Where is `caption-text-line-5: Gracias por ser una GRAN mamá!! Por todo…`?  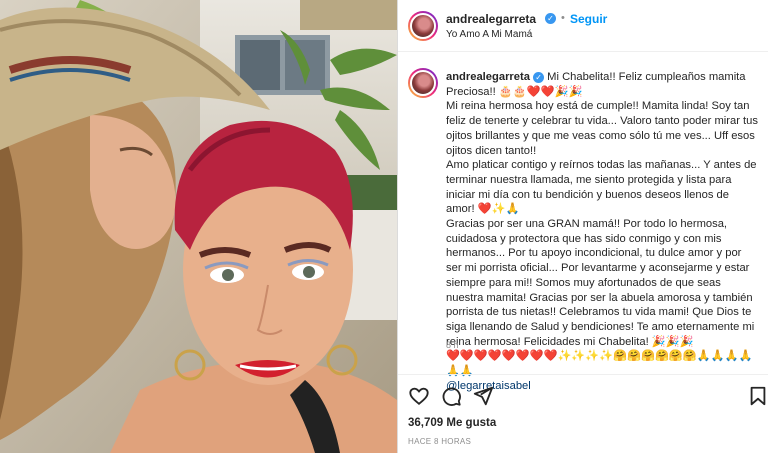
caption-text-line-5: Gracias por ser una GRAN mamá!! Por todo… is located at coordinates (600, 283).